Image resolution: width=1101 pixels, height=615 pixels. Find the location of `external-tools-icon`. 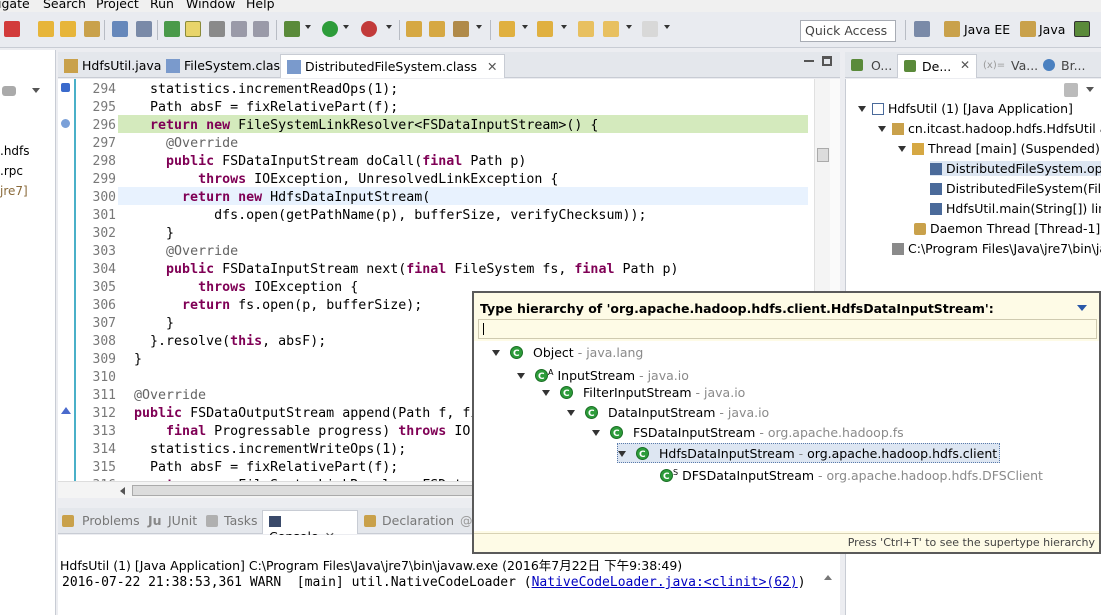

external-tools-icon is located at coordinates (369, 29).